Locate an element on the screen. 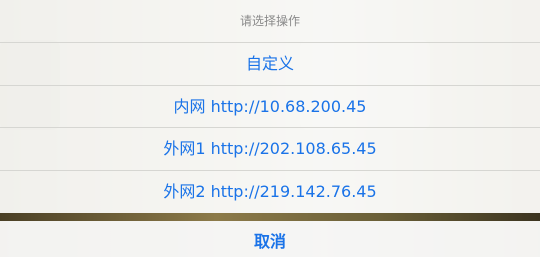  cancel-button: 取消 is located at coordinates (270, 239).